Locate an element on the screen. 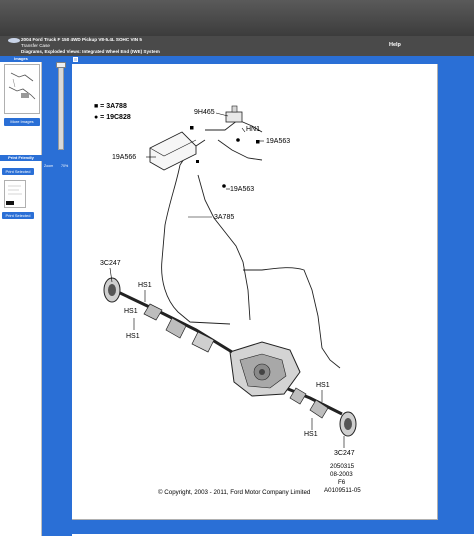 The width and height of the screenshot is (474, 536). ref-number-1: 2050315 is located at coordinates (342, 466).